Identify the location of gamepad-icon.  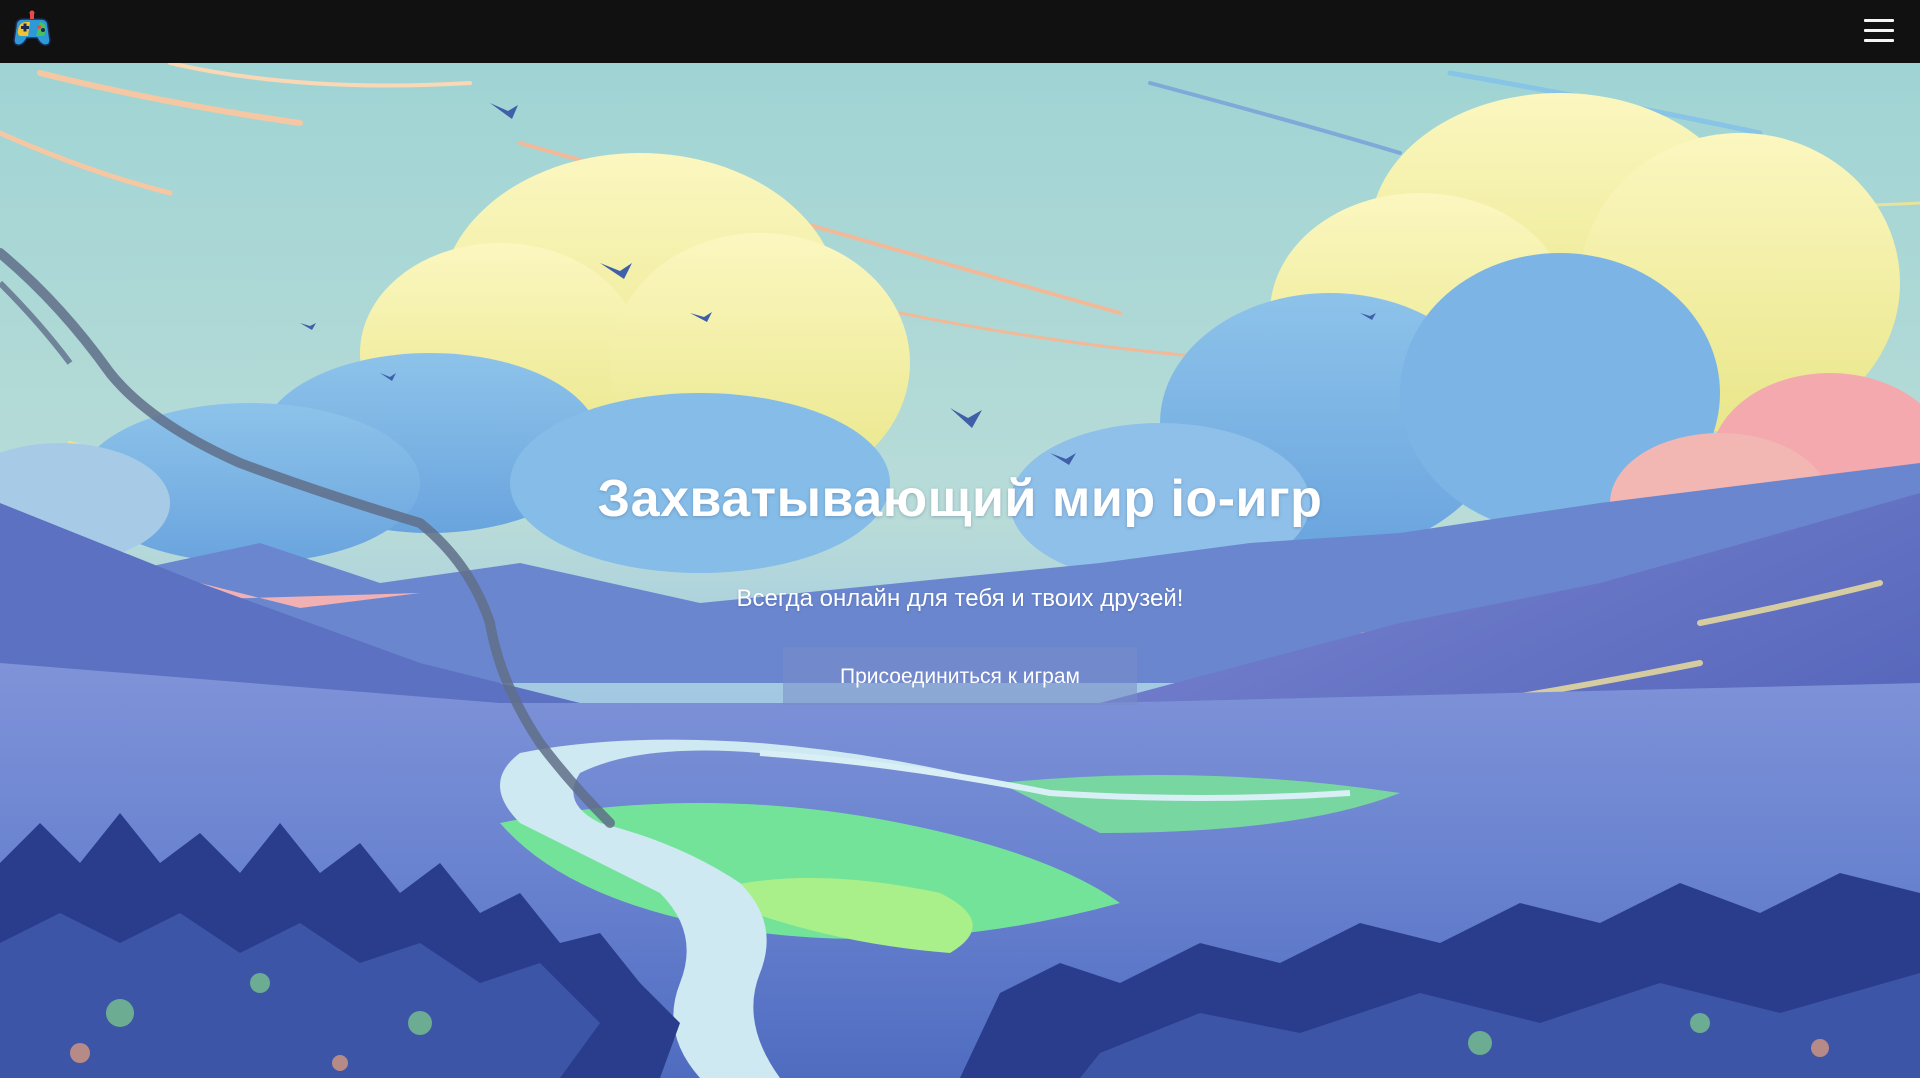
(32, 30).